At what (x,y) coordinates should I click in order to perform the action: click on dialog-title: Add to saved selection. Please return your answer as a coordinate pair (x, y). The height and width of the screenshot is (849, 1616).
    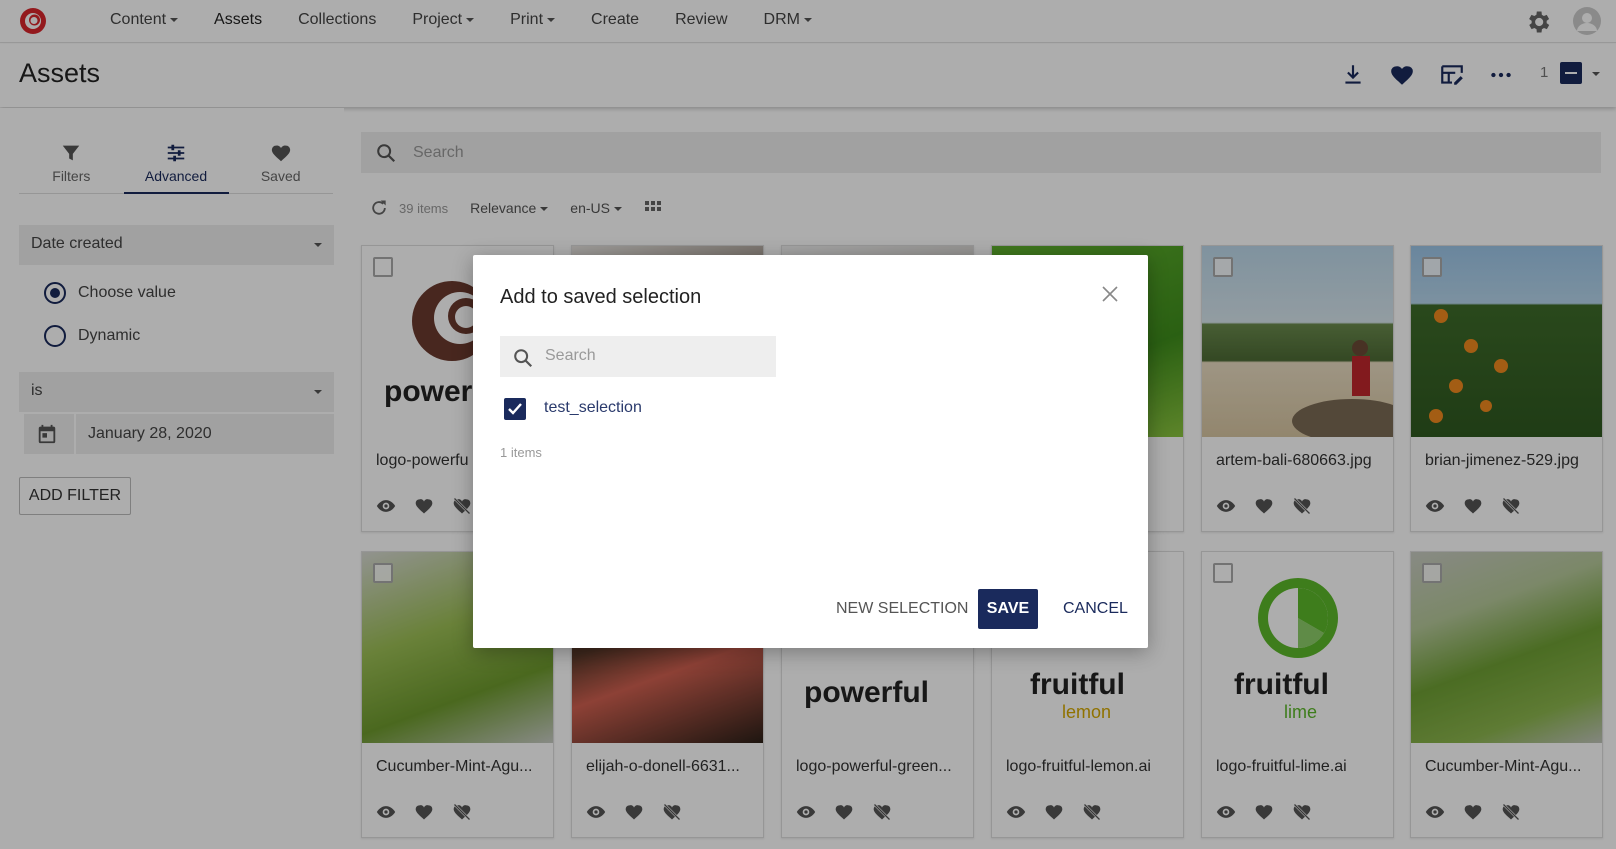
    Looking at the image, I should click on (601, 297).